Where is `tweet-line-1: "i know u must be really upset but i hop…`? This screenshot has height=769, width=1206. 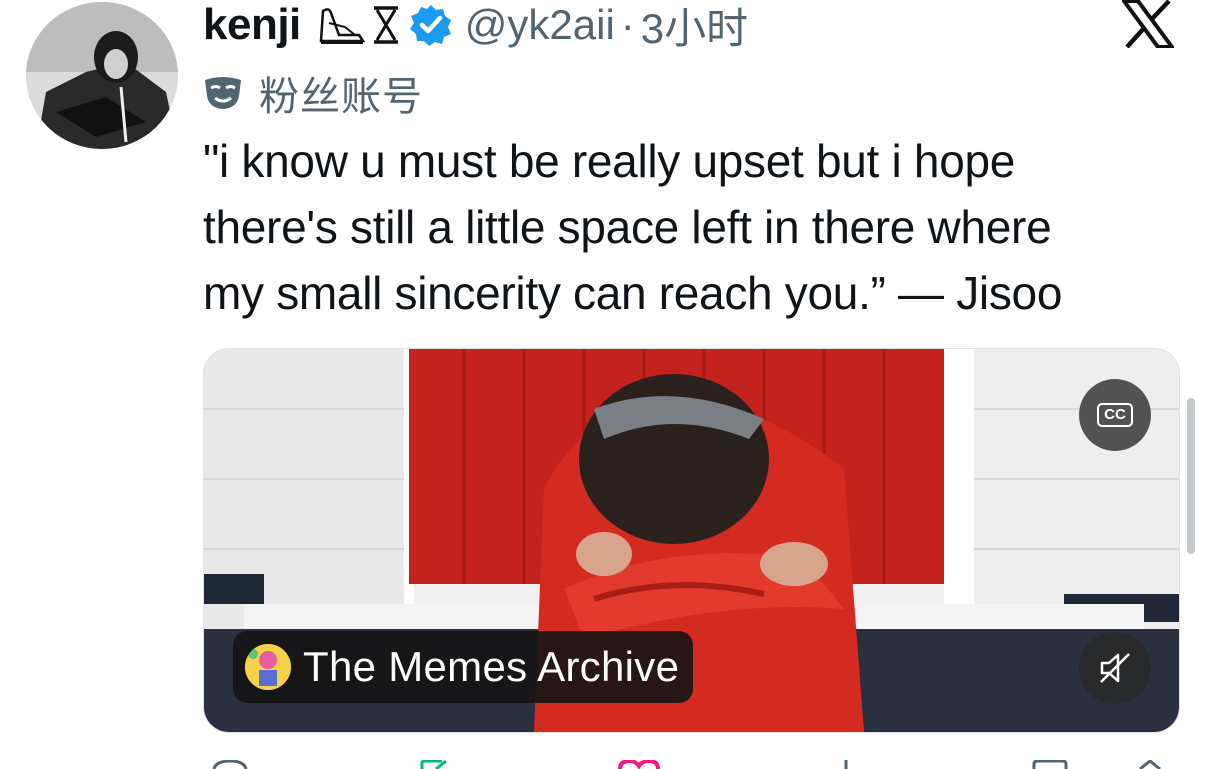 tweet-line-1: "i know u must be really upset but i hop… is located at coordinates (609, 161).